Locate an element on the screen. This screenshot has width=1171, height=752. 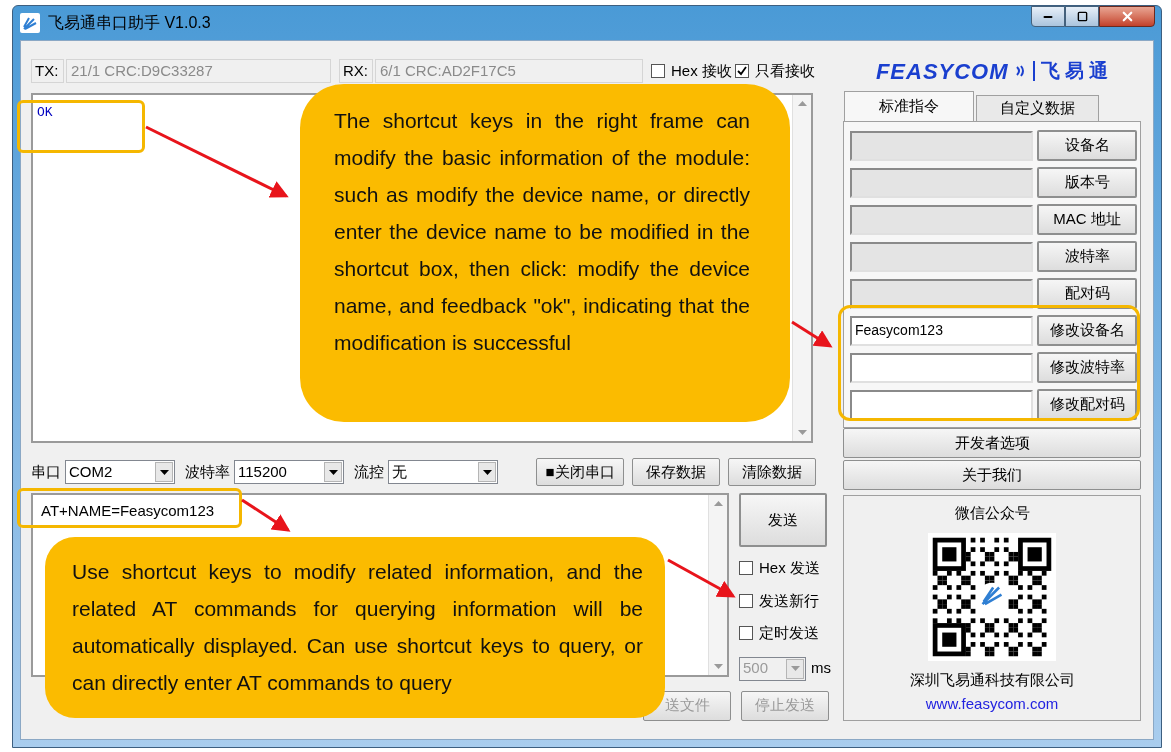
maximize-button is located at coordinates (1082, 16).